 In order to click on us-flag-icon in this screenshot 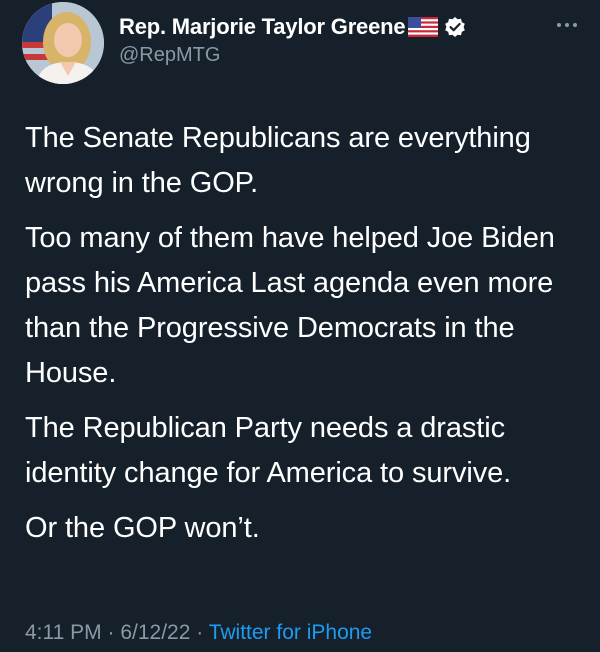, I will do `click(423, 27)`.